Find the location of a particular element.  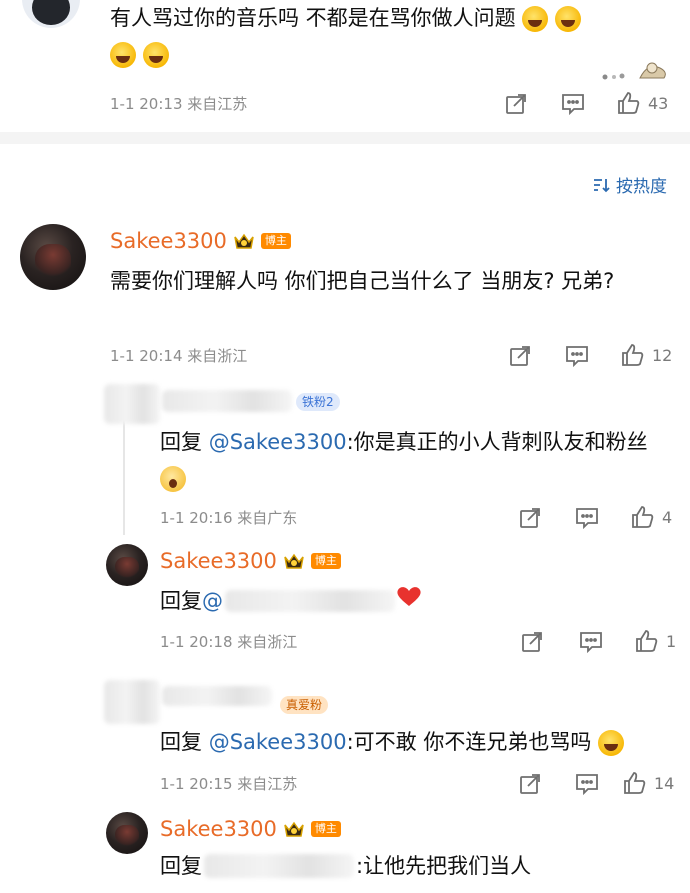

top-comment-avatar is located at coordinates (51, 14).